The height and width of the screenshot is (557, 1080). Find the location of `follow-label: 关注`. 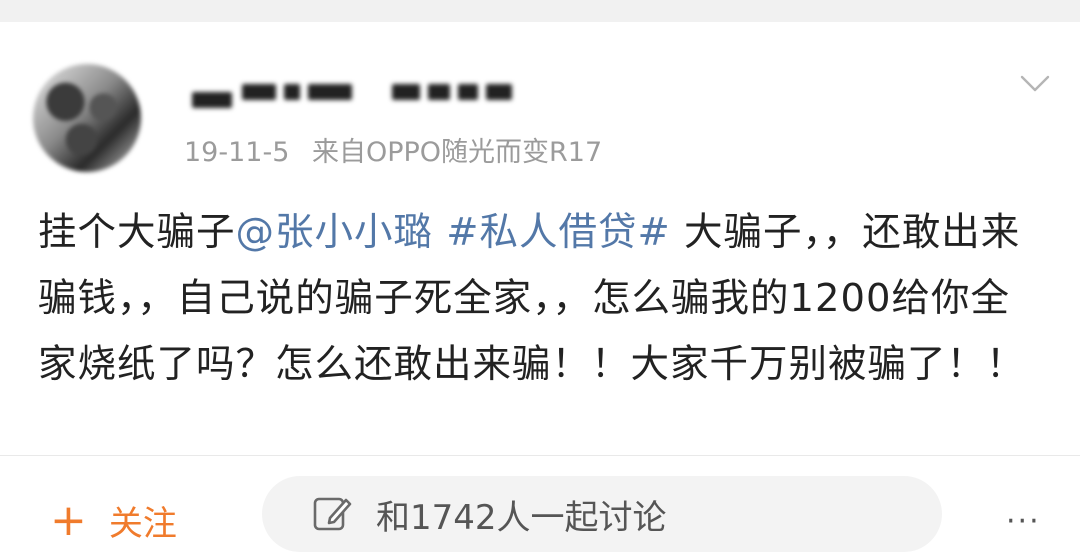

follow-label: 关注 is located at coordinates (142, 524).